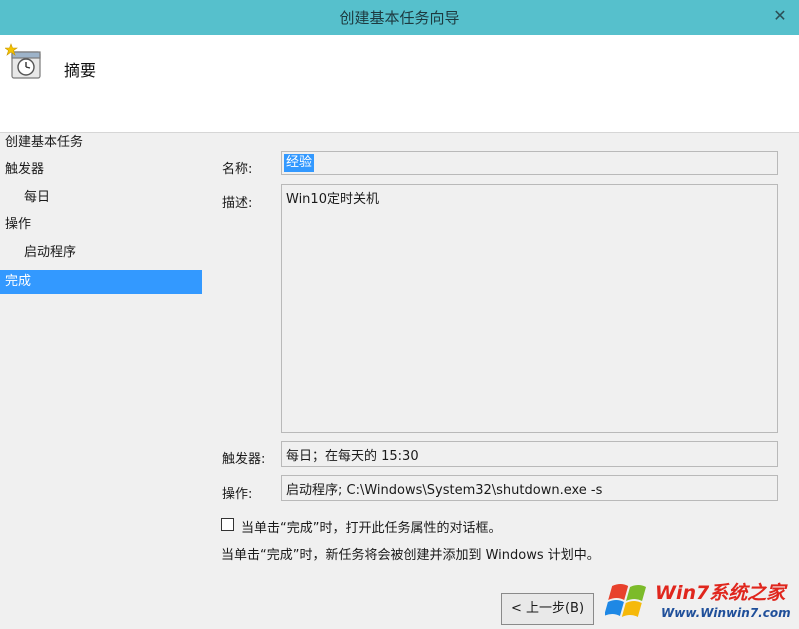  What do you see at coordinates (237, 203) in the screenshot?
I see `description-label: 描述:` at bounding box center [237, 203].